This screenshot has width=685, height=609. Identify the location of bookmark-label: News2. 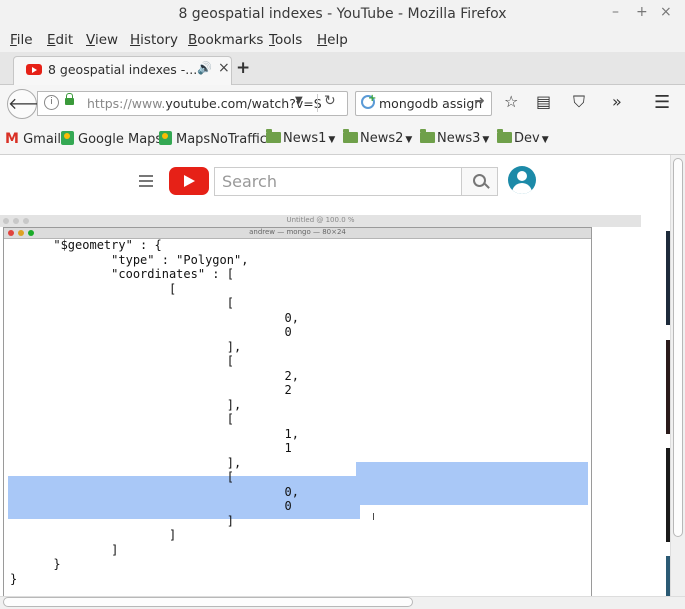
(382, 138).